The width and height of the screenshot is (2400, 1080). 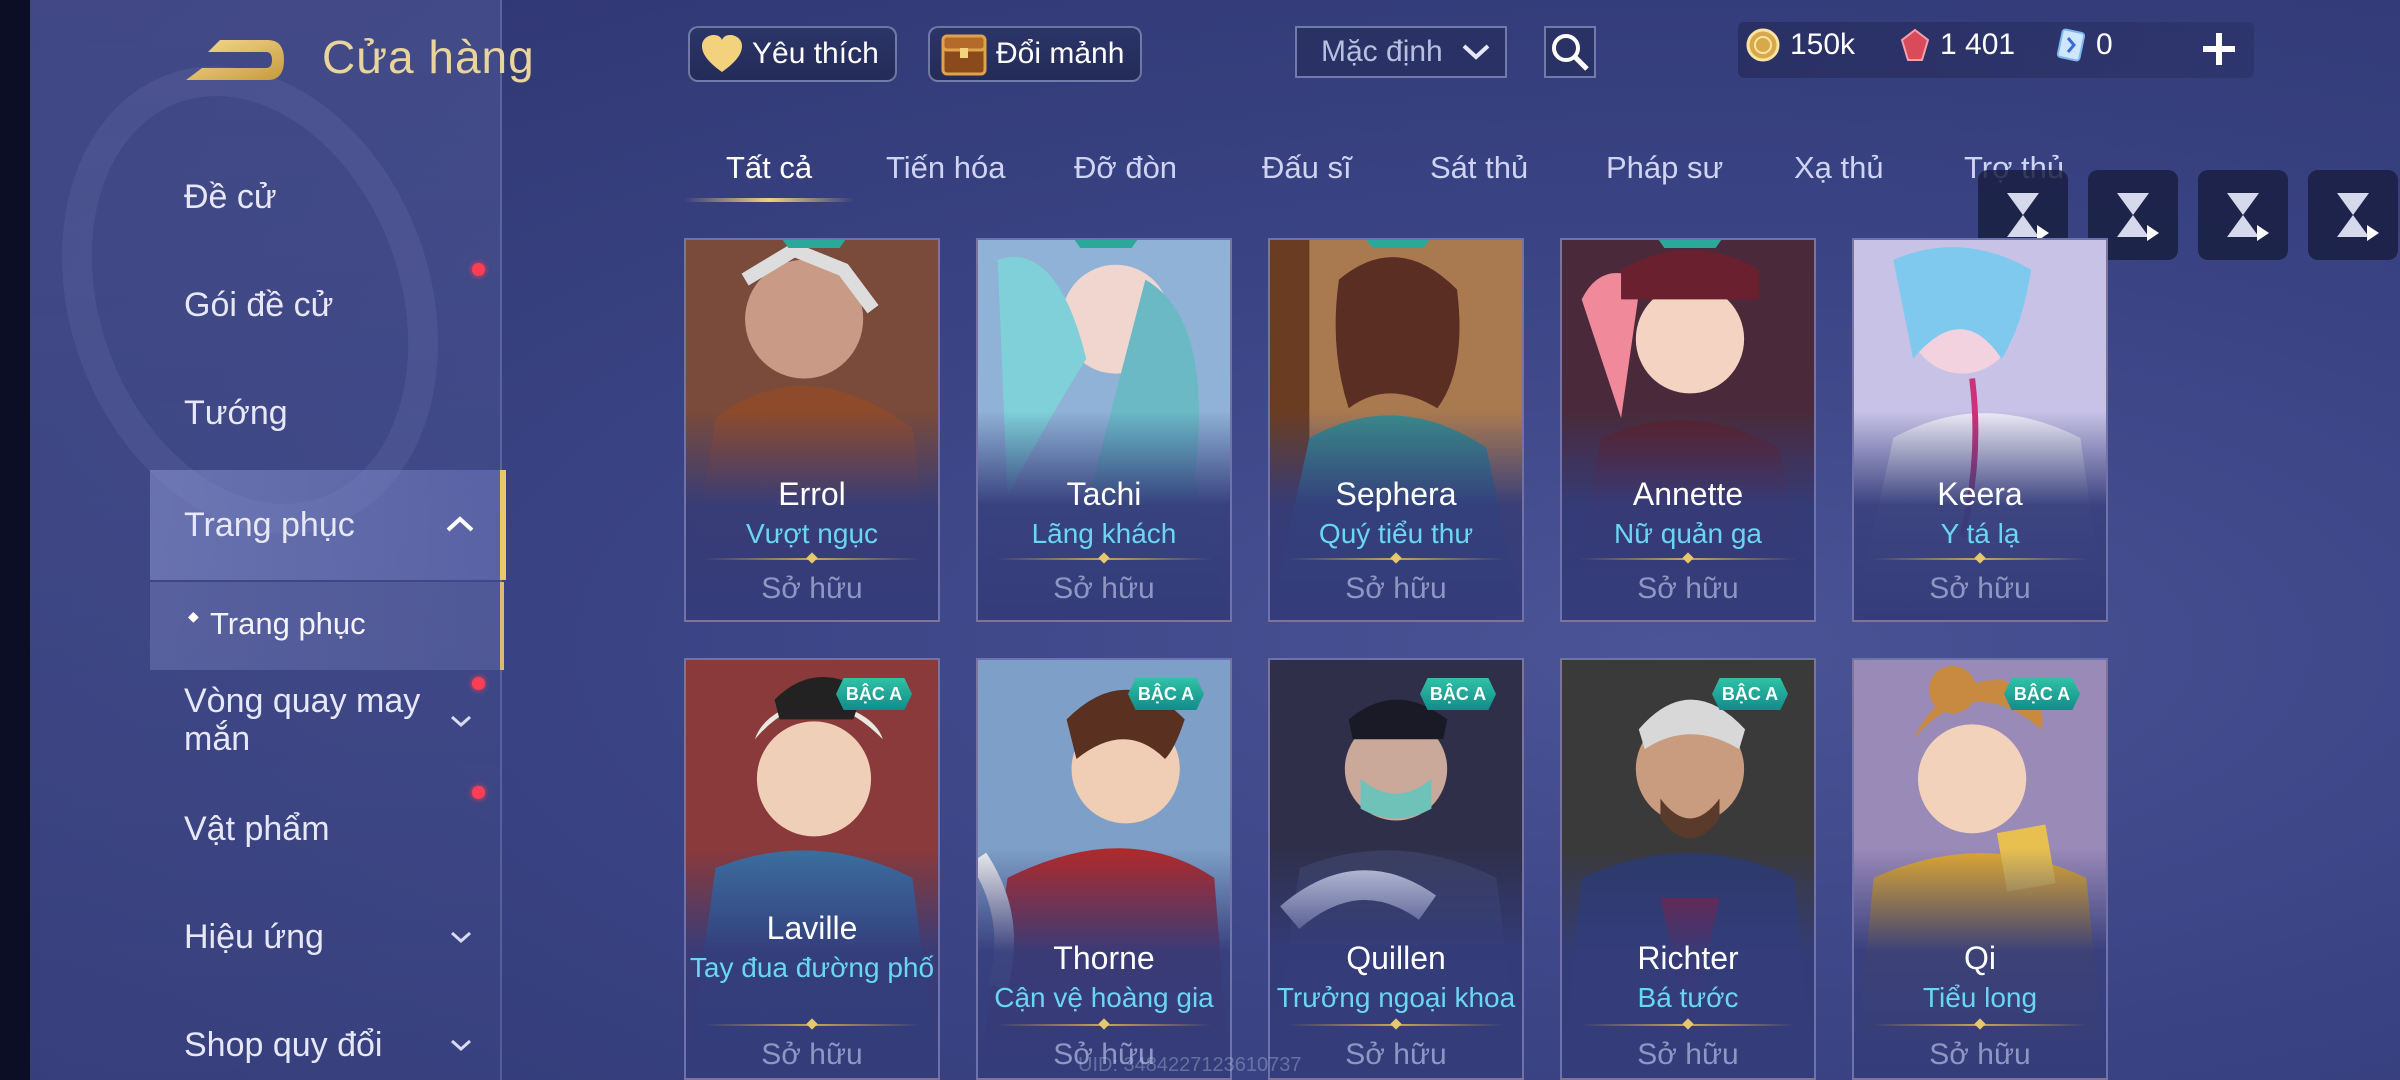 I want to click on back-arrow-icon, so click(x=235, y=60).